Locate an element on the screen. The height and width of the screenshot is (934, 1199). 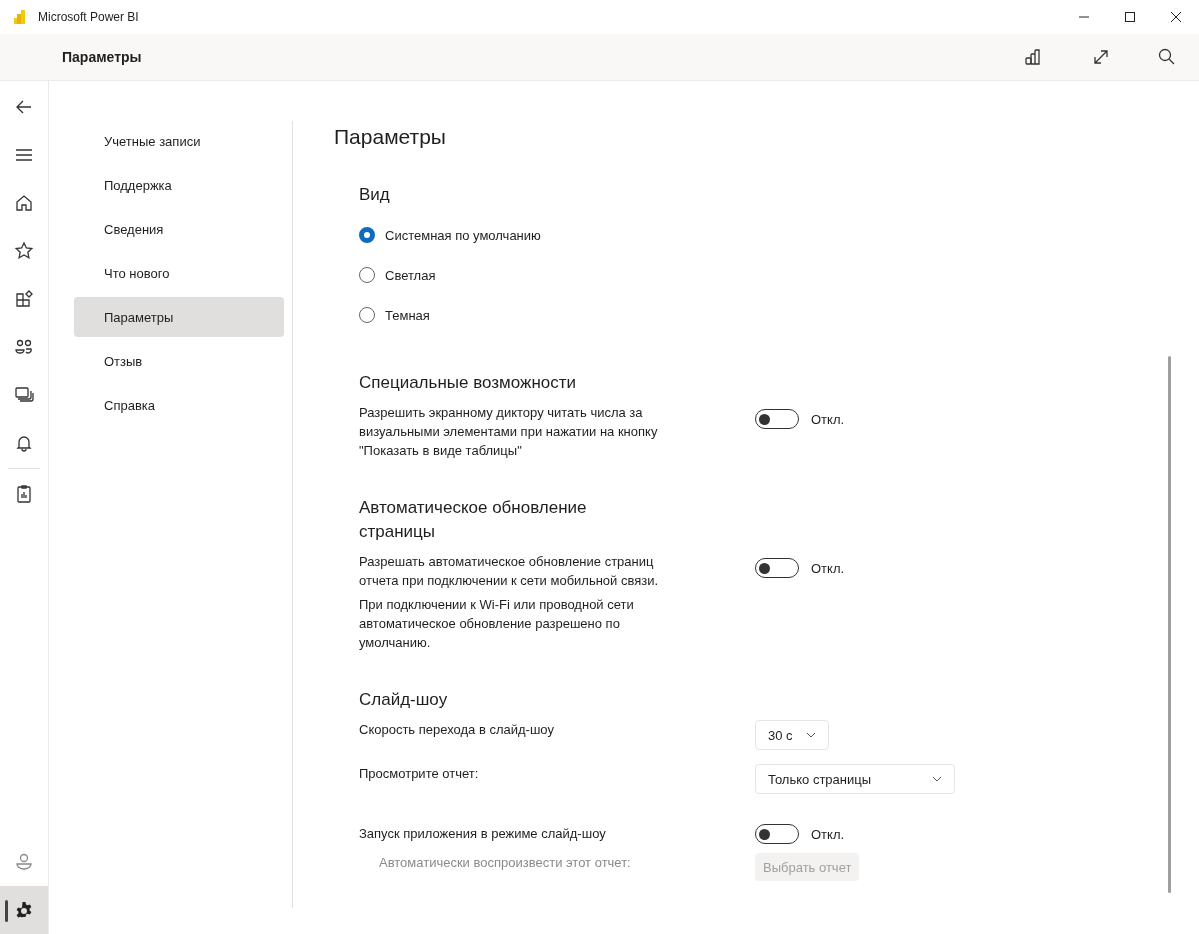
section-heading: Вид is located at coordinates (375, 195).